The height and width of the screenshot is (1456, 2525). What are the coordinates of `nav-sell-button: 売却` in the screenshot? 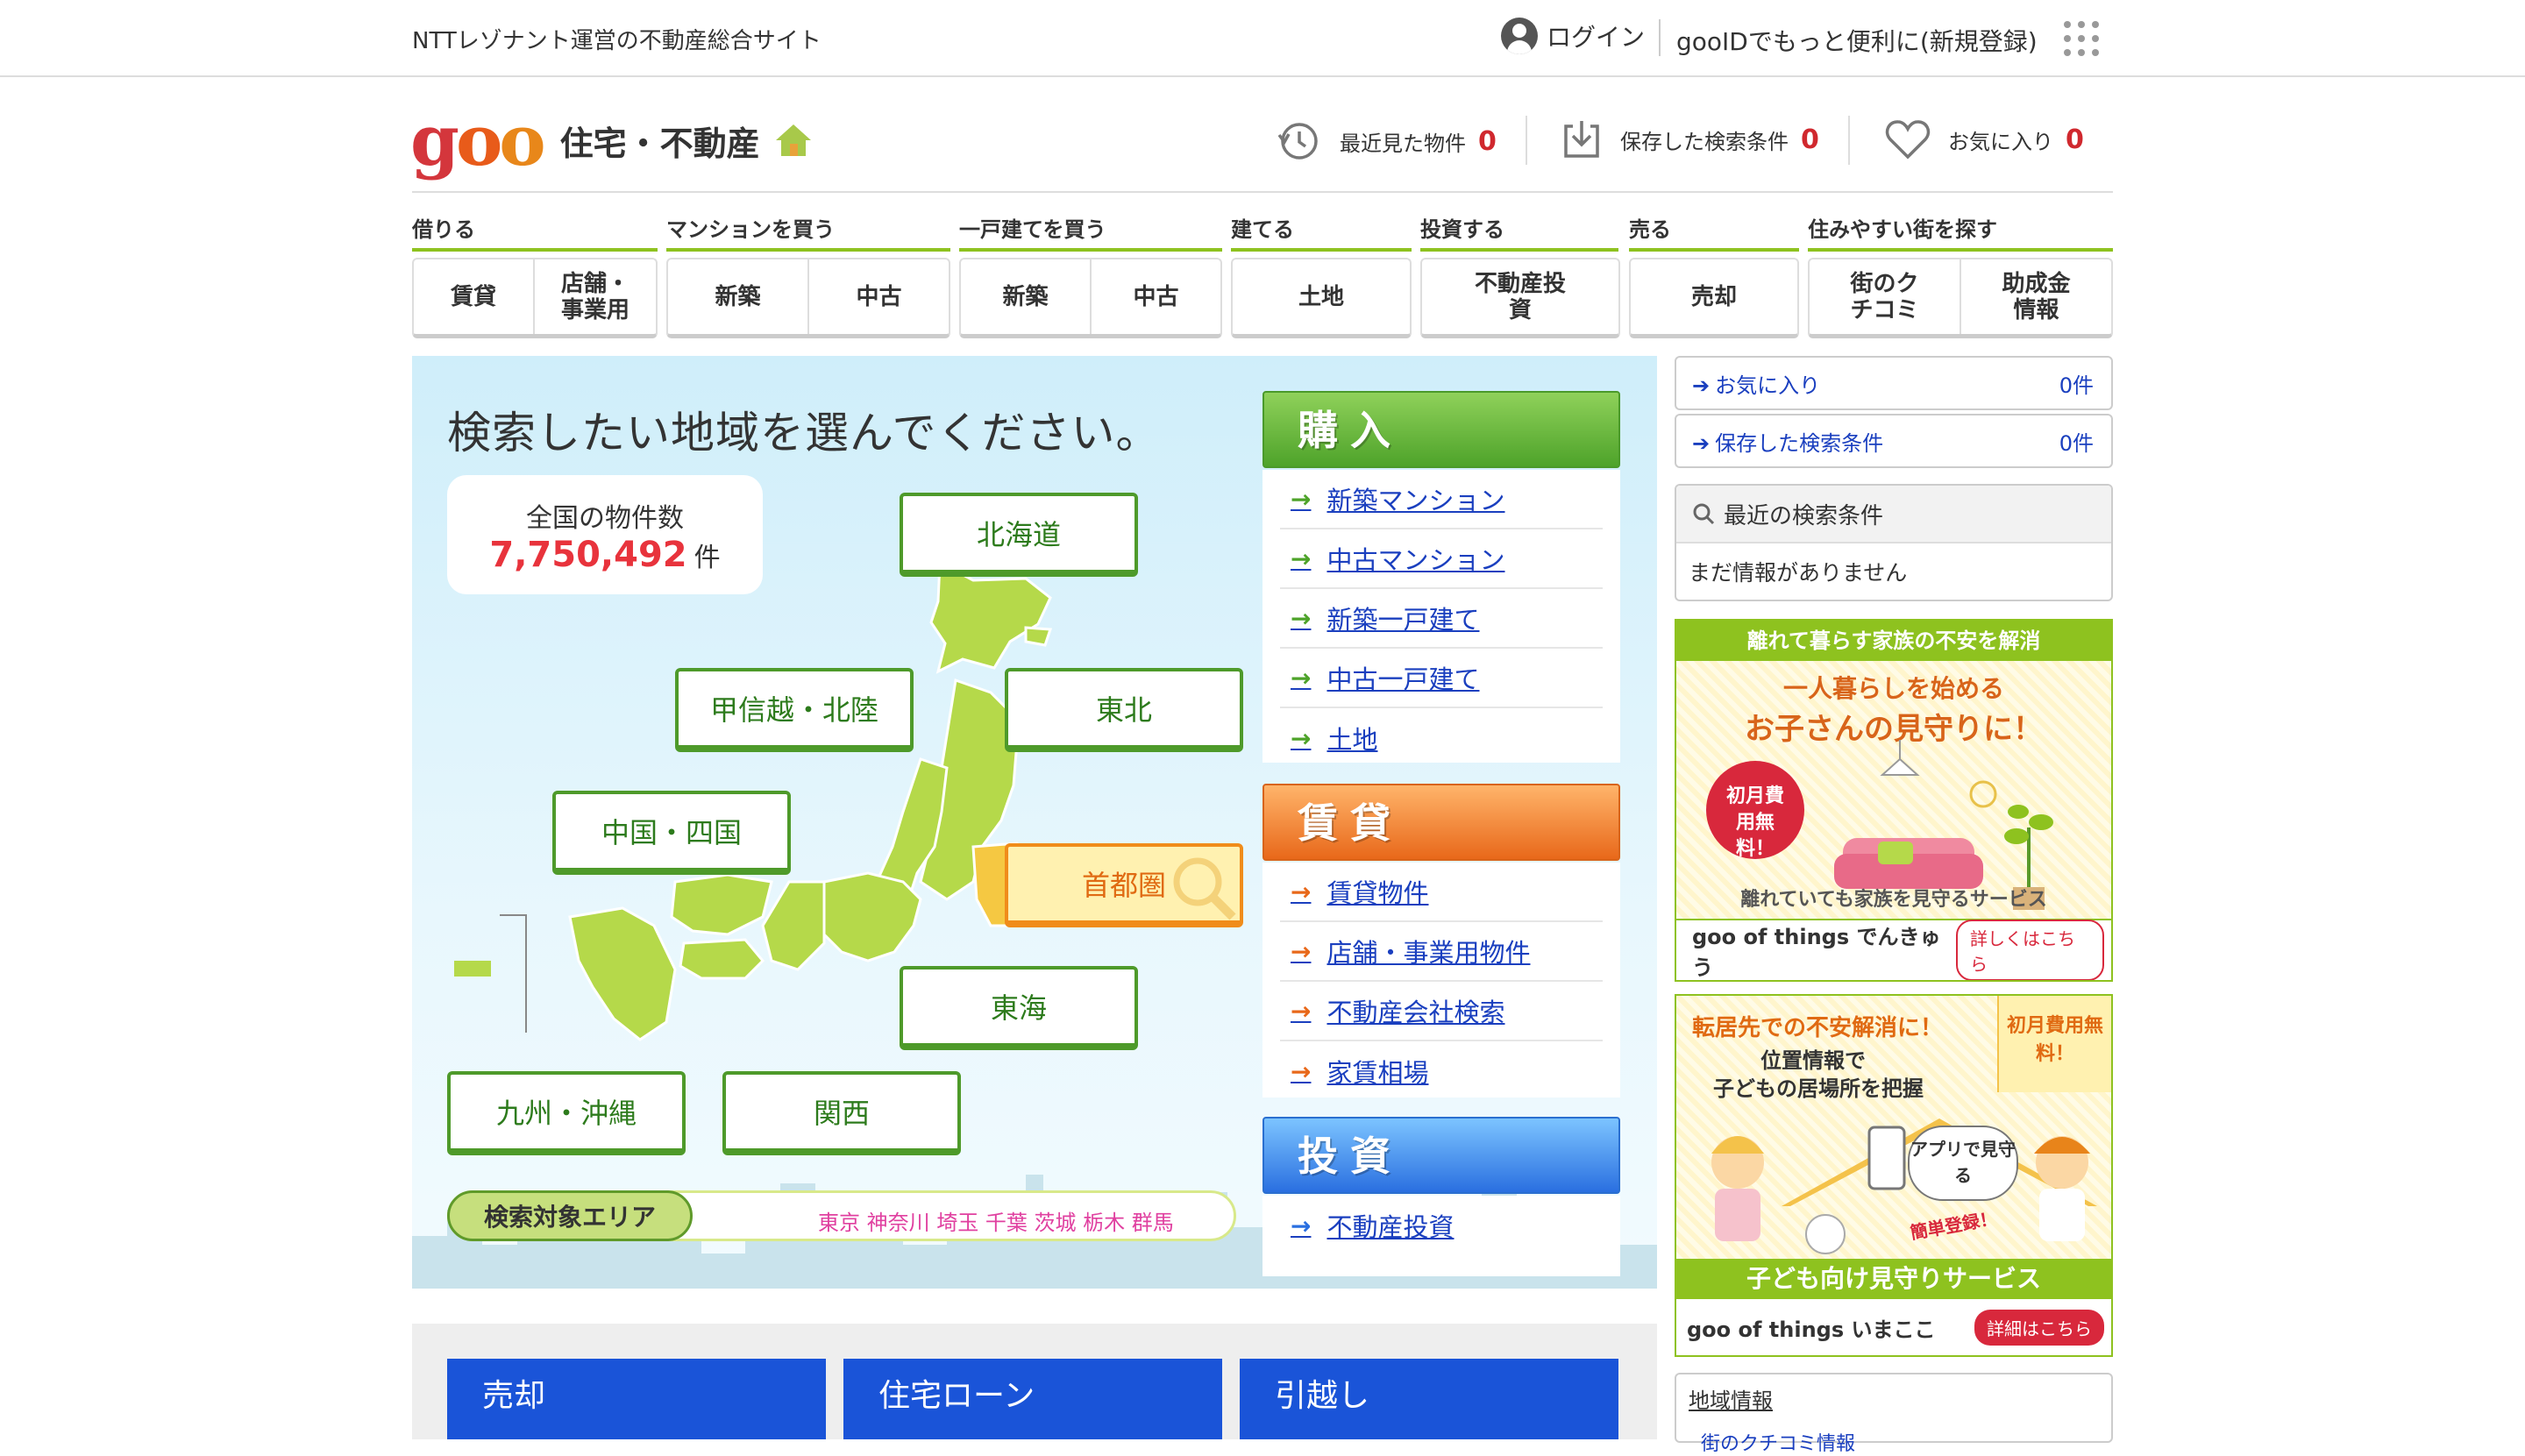 It's located at (1714, 298).